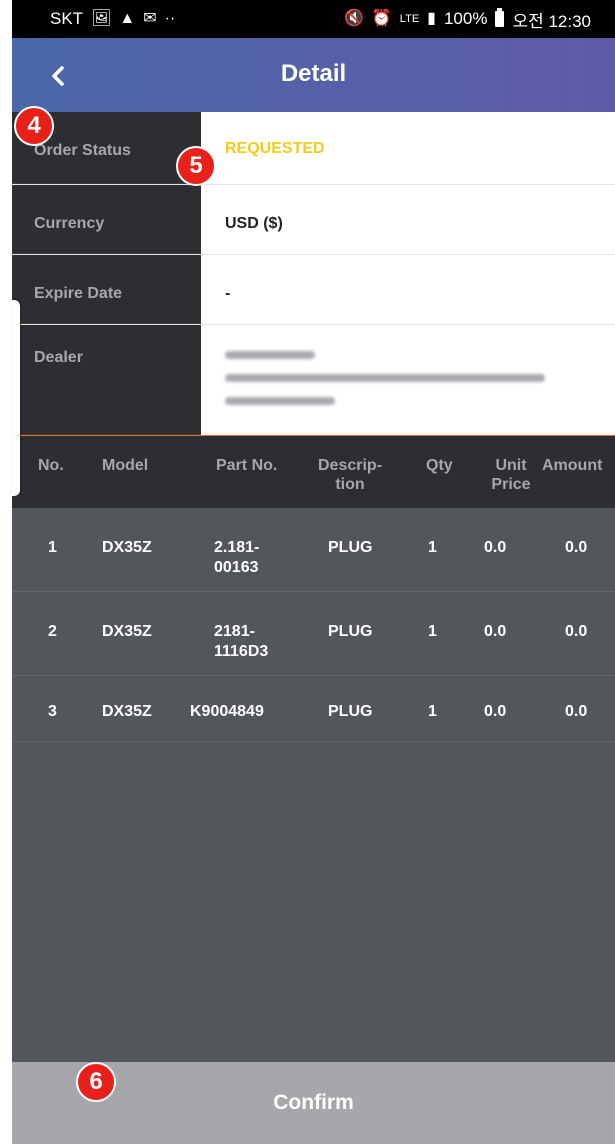 The image size is (615, 1144). What do you see at coordinates (150, 18) in the screenshot?
I see `mail-icon: ✉` at bounding box center [150, 18].